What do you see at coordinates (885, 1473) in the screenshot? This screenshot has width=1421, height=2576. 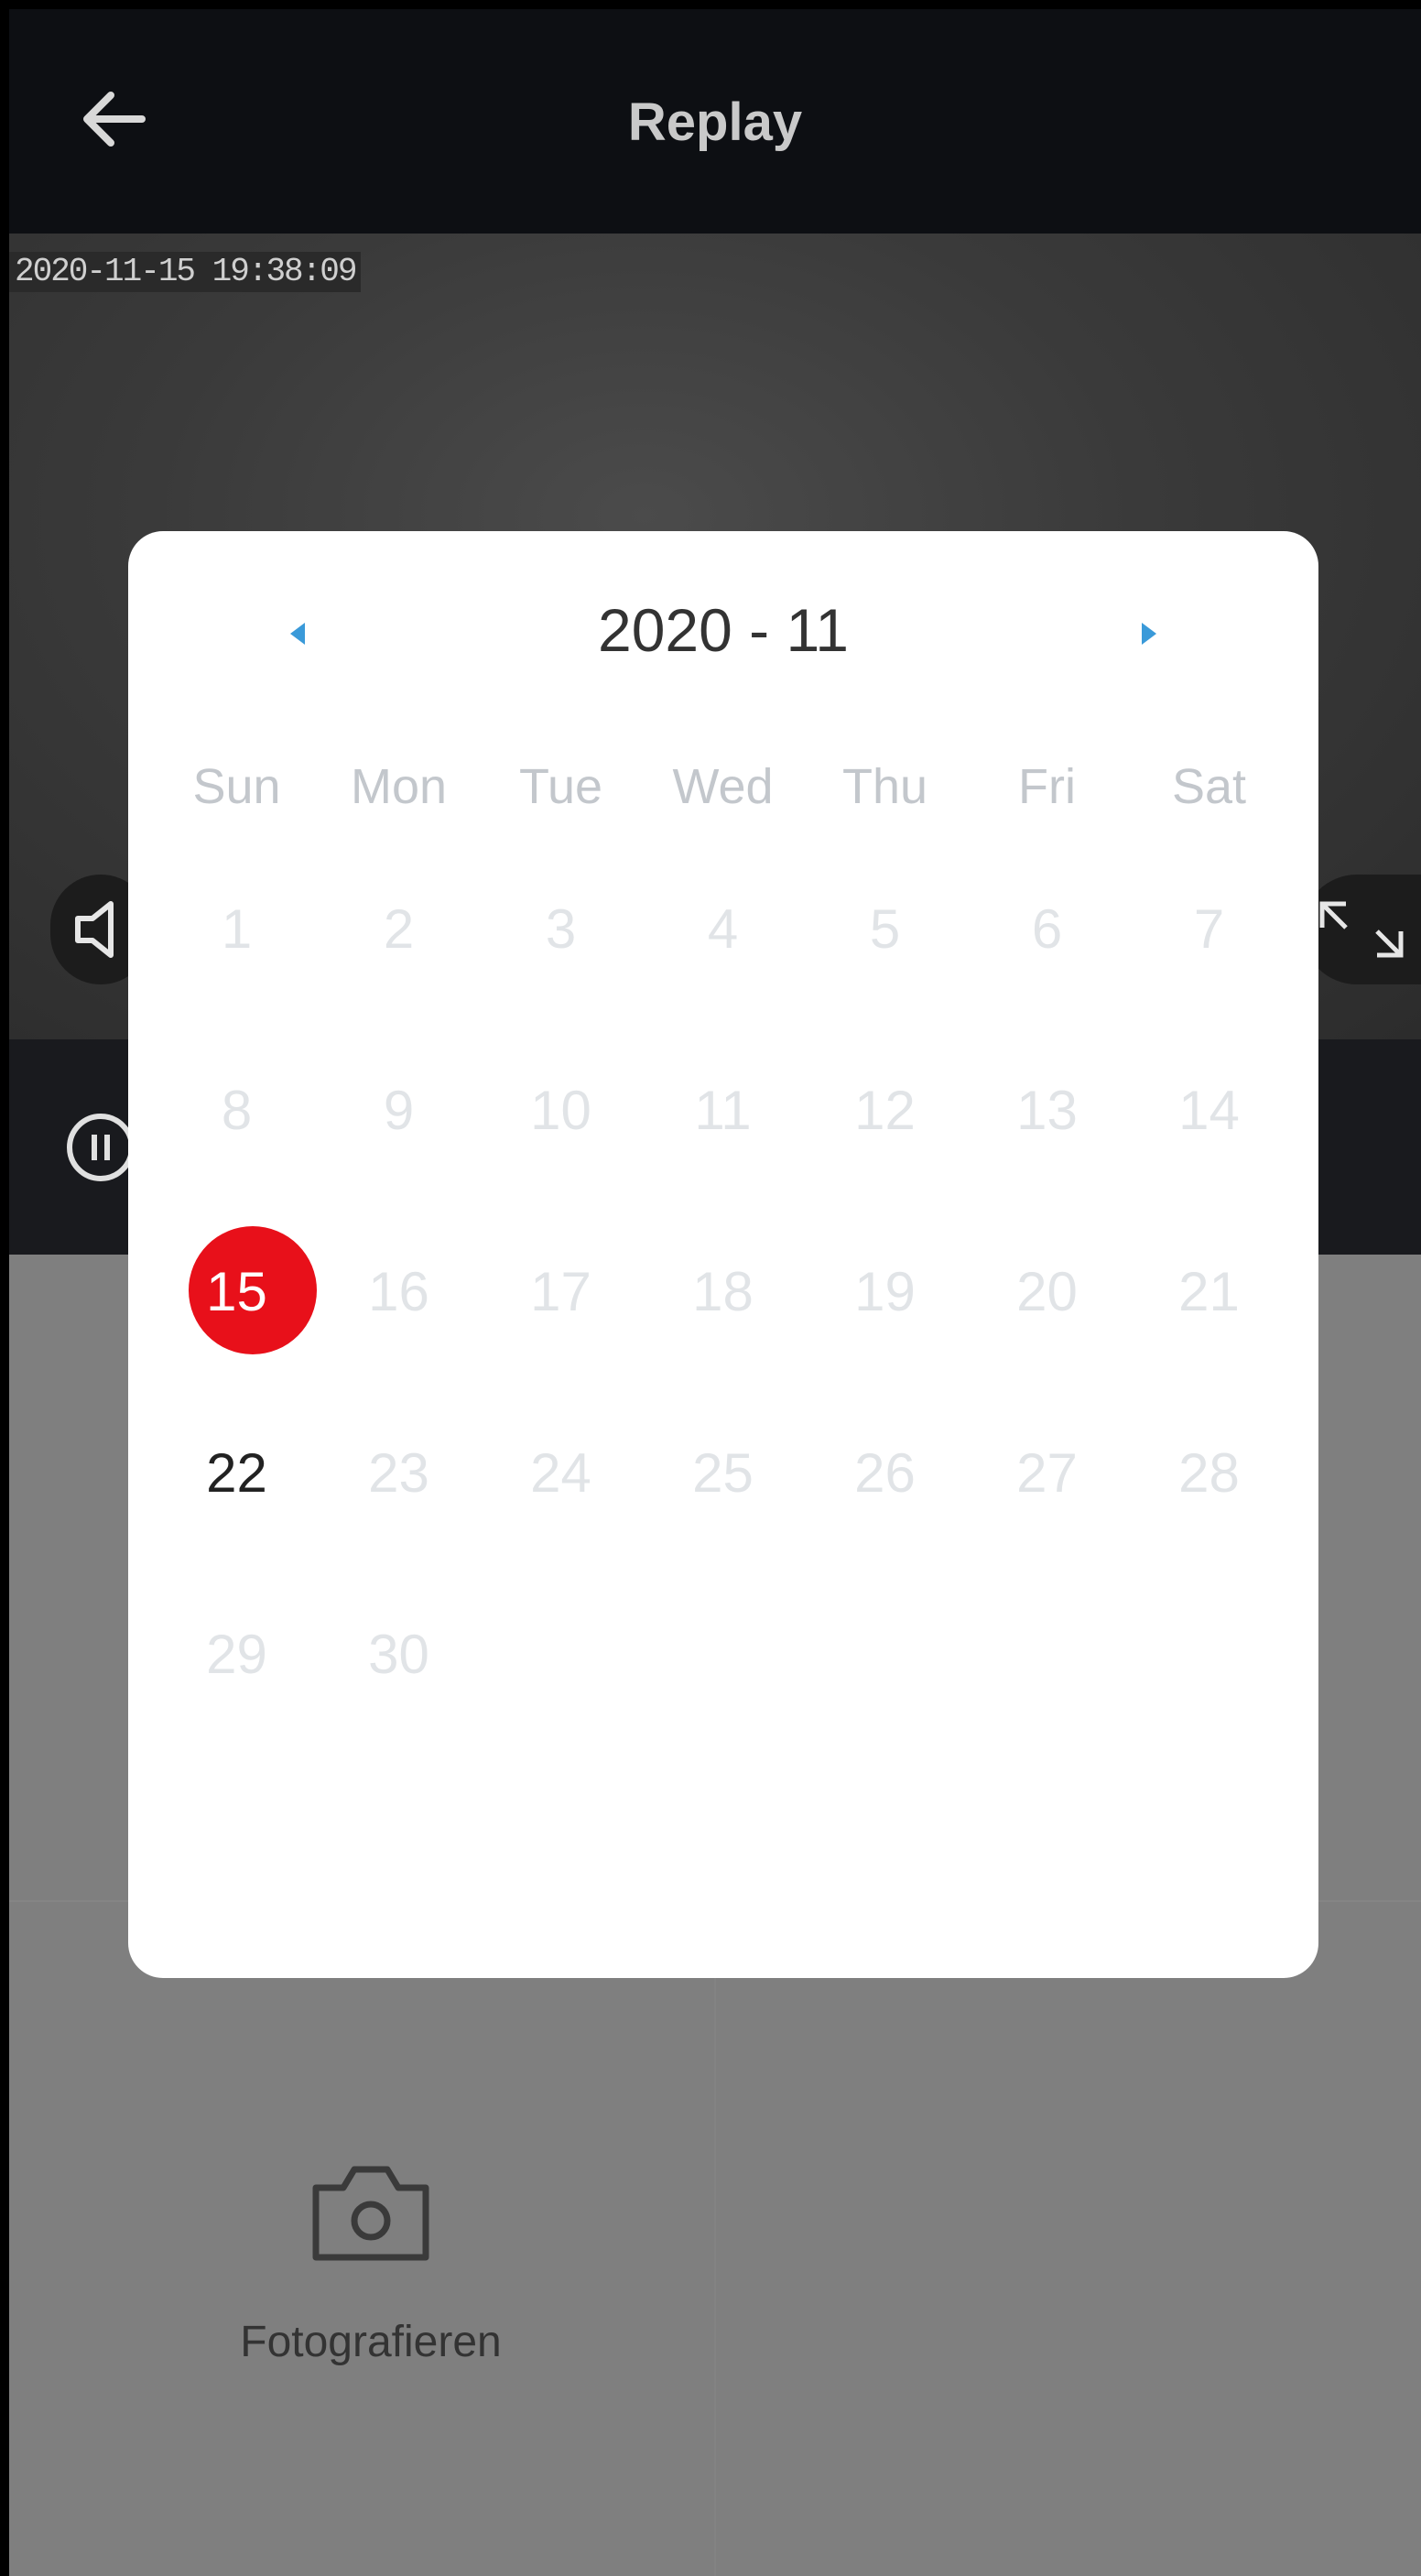 I see `day-number: 26` at bounding box center [885, 1473].